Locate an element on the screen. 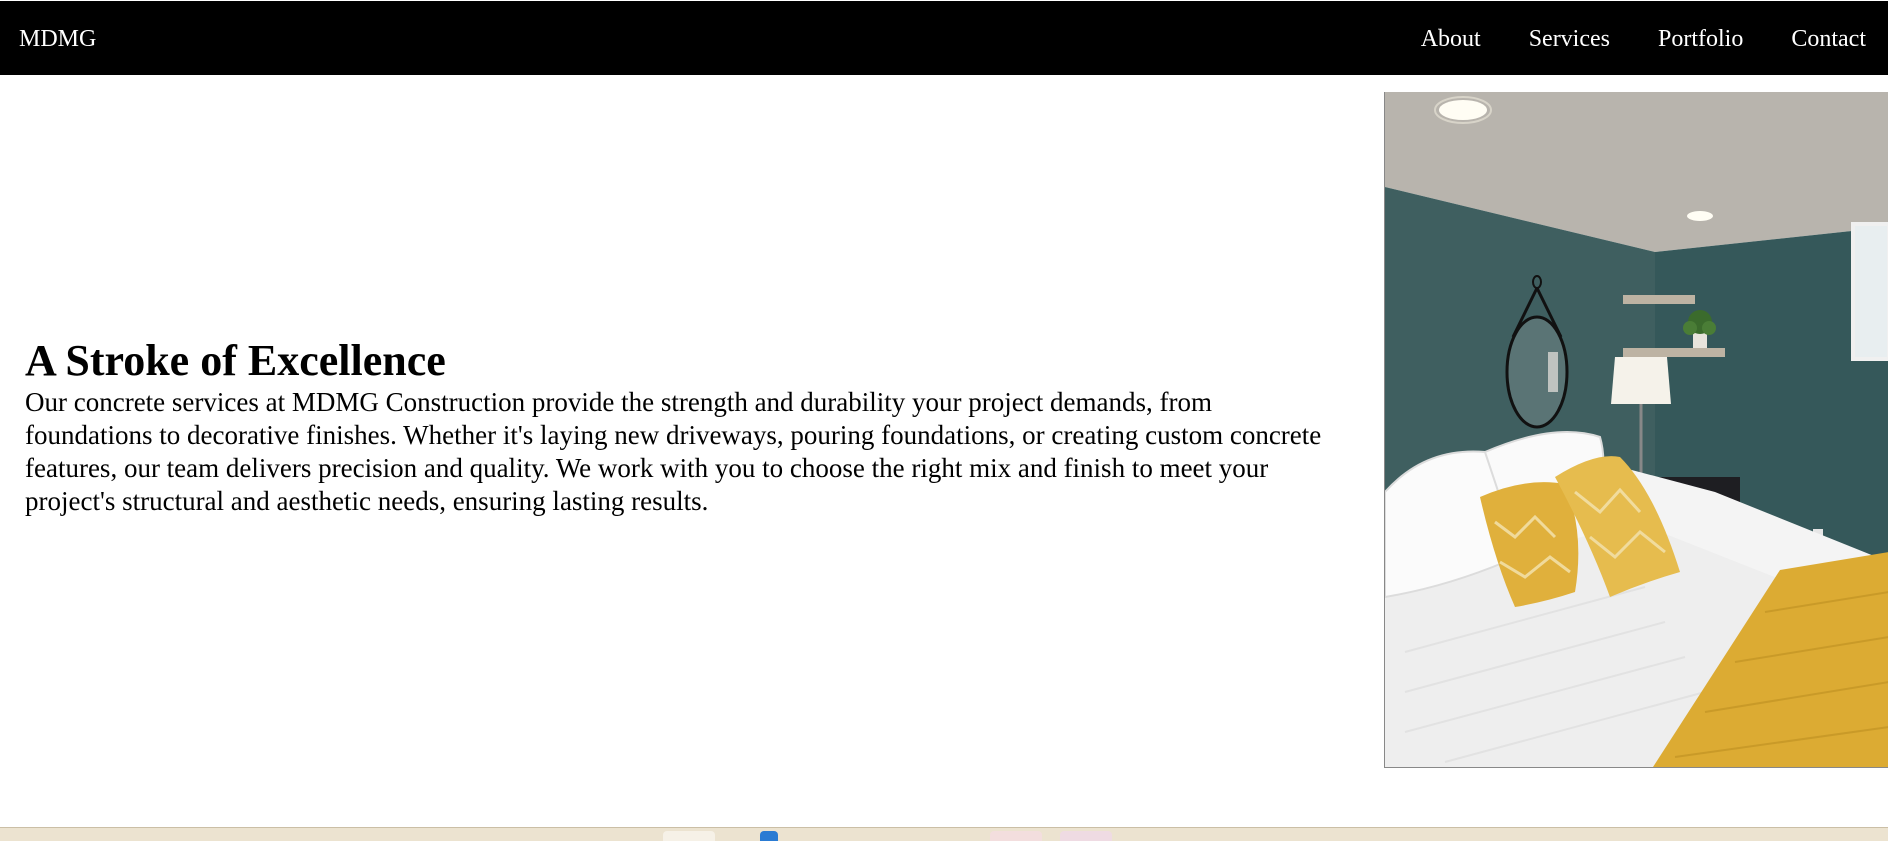  nav-link-about: About is located at coordinates (1451, 39).